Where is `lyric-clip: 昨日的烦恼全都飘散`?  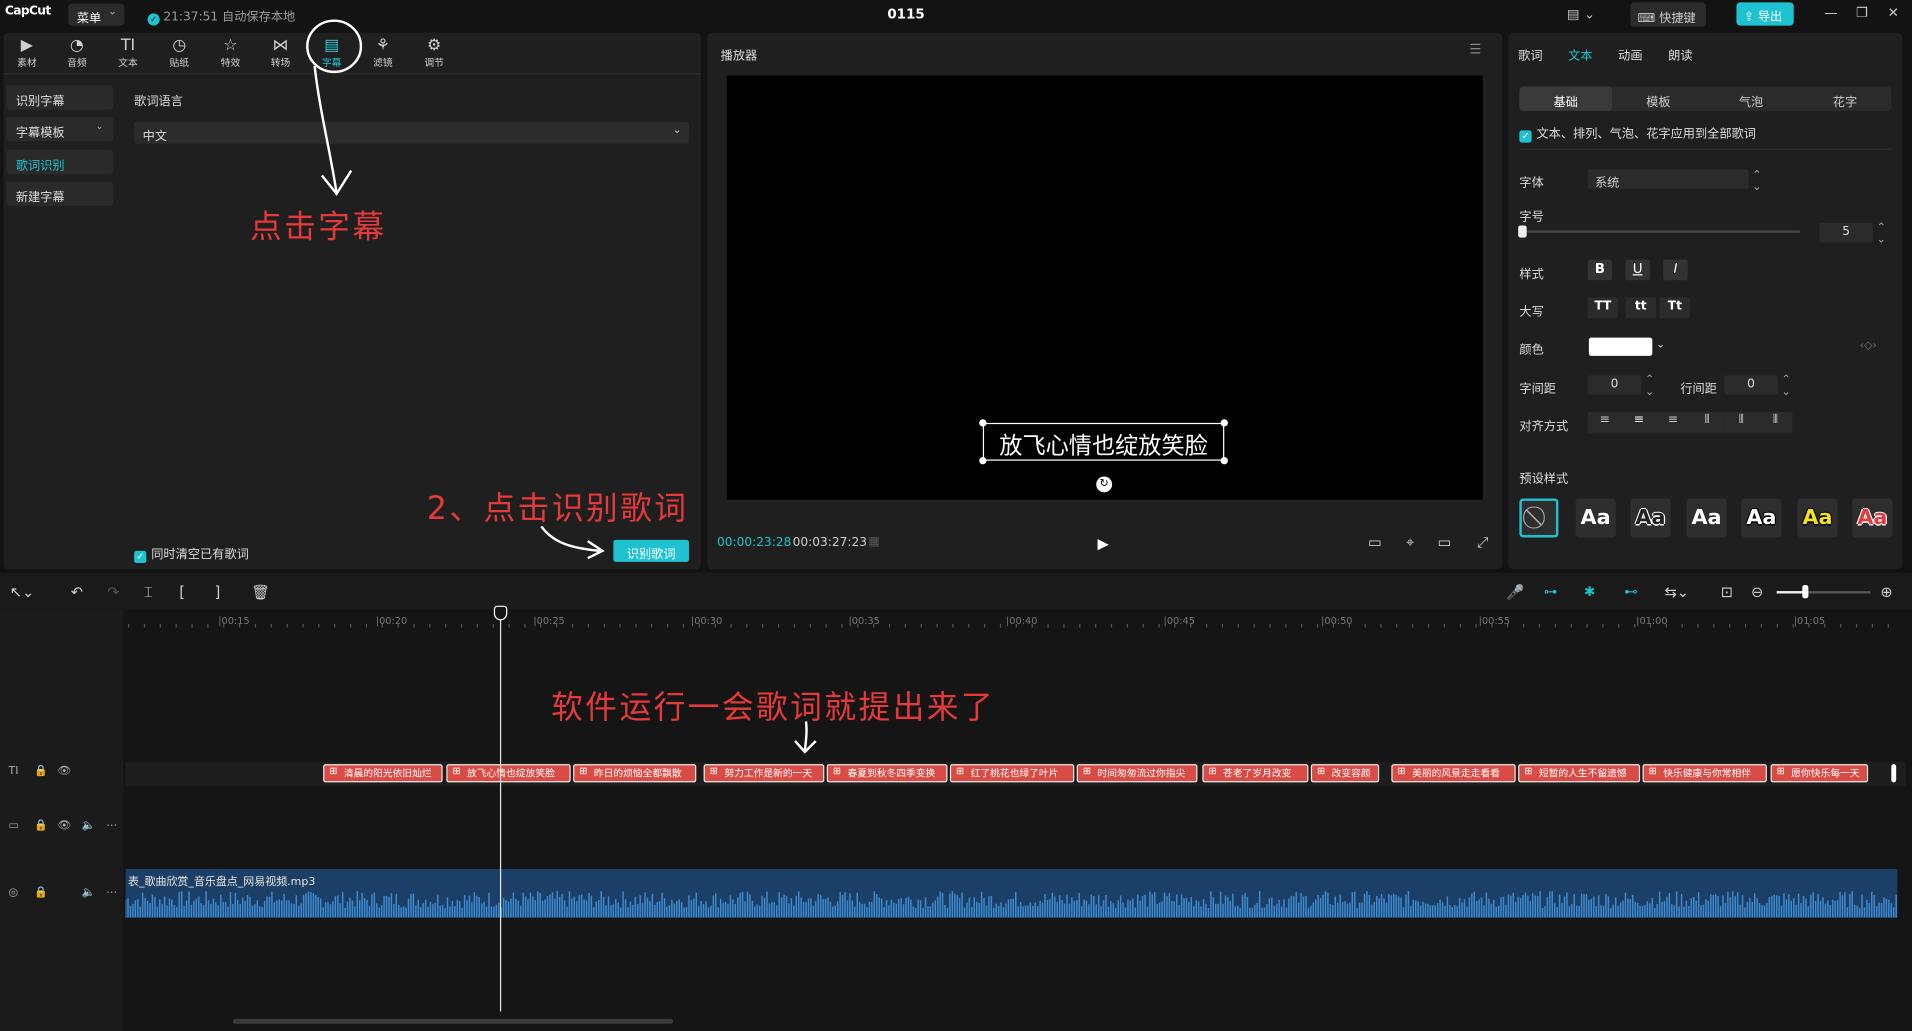
lyric-clip: 昨日的烦恼全都飘散 is located at coordinates (635, 773).